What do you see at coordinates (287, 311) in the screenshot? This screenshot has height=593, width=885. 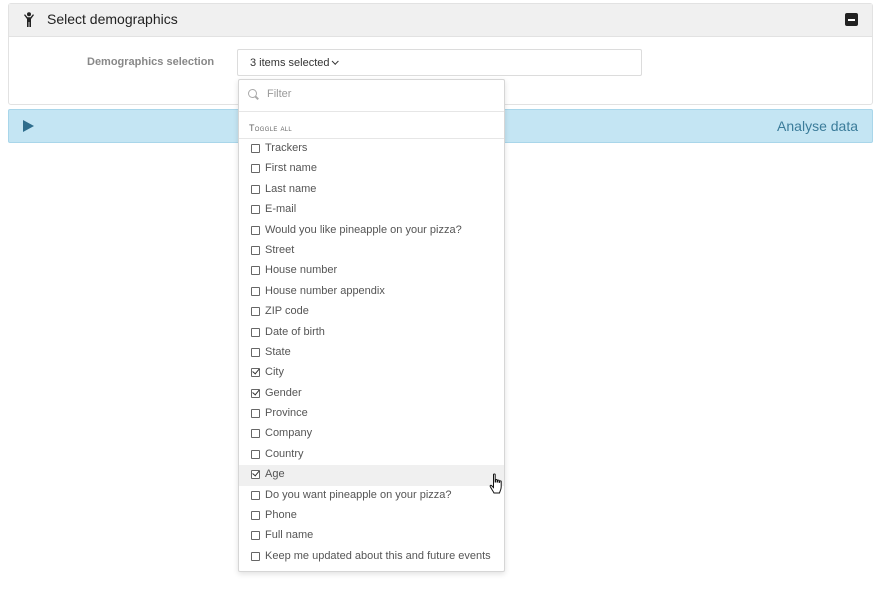 I see `option-label: ZIP code` at bounding box center [287, 311].